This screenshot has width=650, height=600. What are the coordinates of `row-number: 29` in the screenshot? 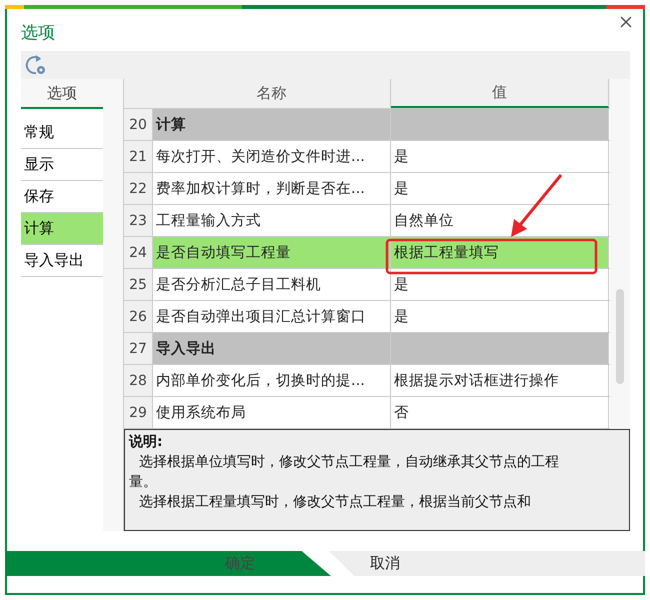 It's located at (138, 412).